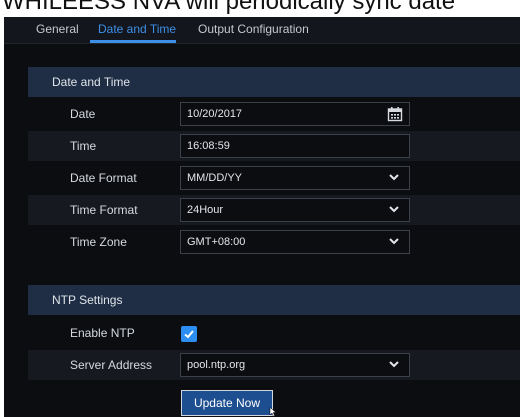 The image size is (524, 417). Describe the element at coordinates (102, 333) in the screenshot. I see `enable-ntp-label: Enable NTP` at that location.